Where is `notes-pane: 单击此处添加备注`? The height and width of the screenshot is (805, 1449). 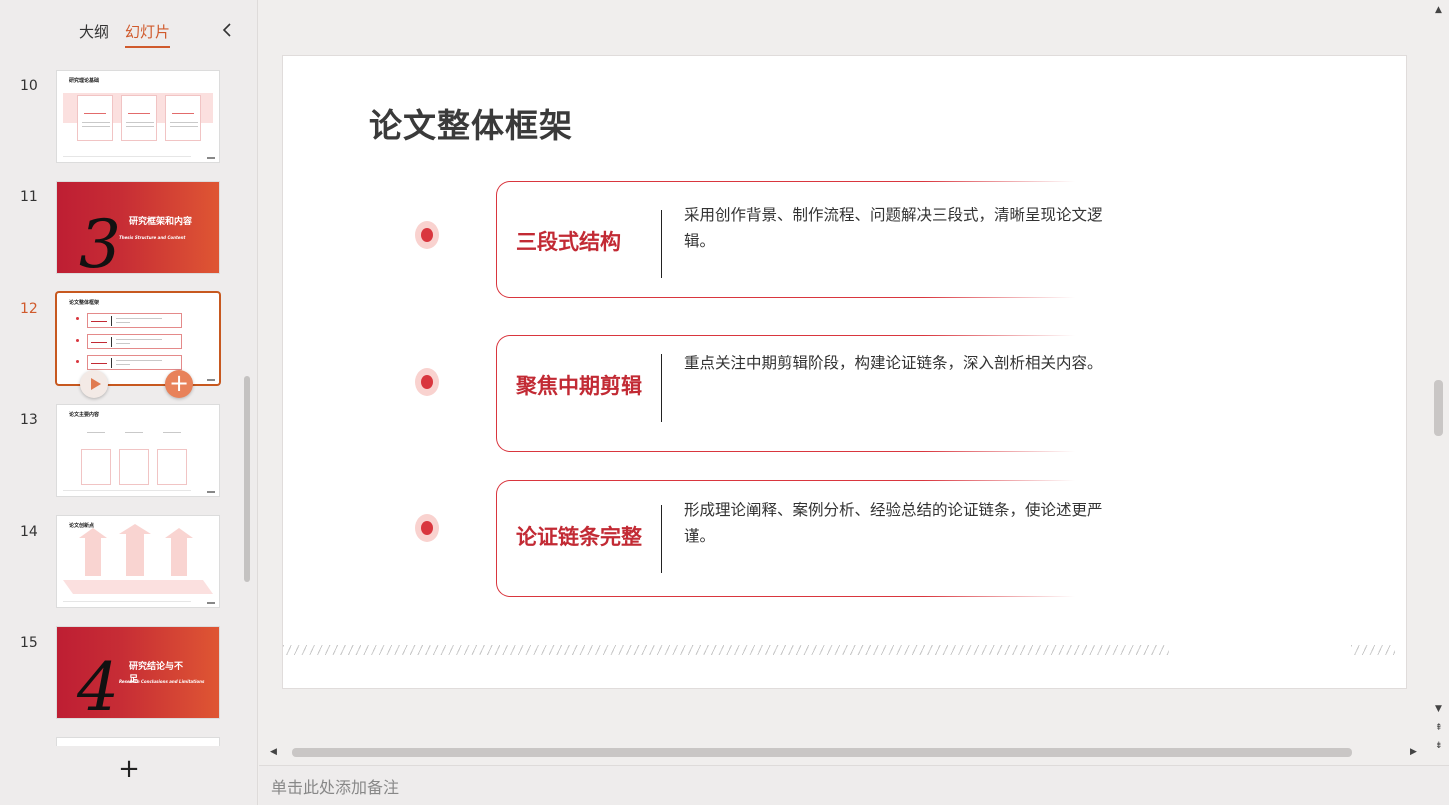 notes-pane: 单击此处添加备注 is located at coordinates (854, 785).